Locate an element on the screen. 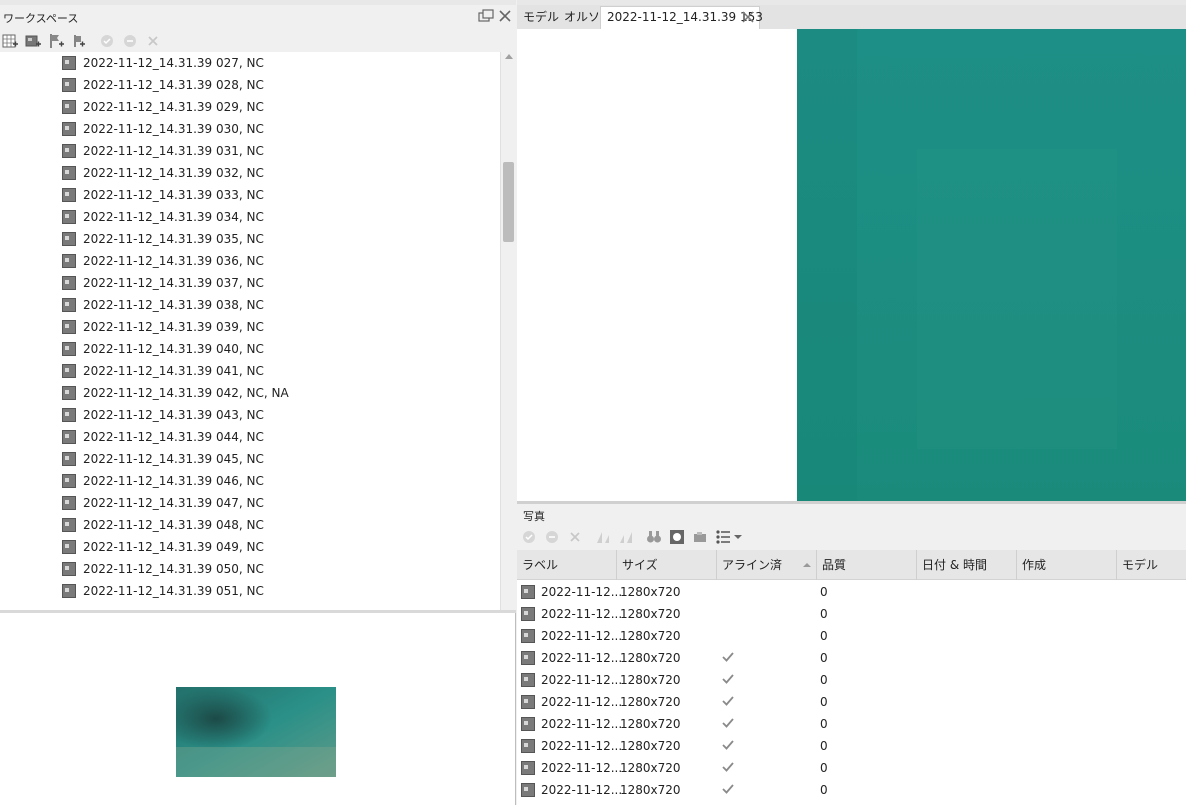 The width and height of the screenshot is (1186, 805). list-item: 2022-11-12_14.31.39 043, NC is located at coordinates (250, 415).